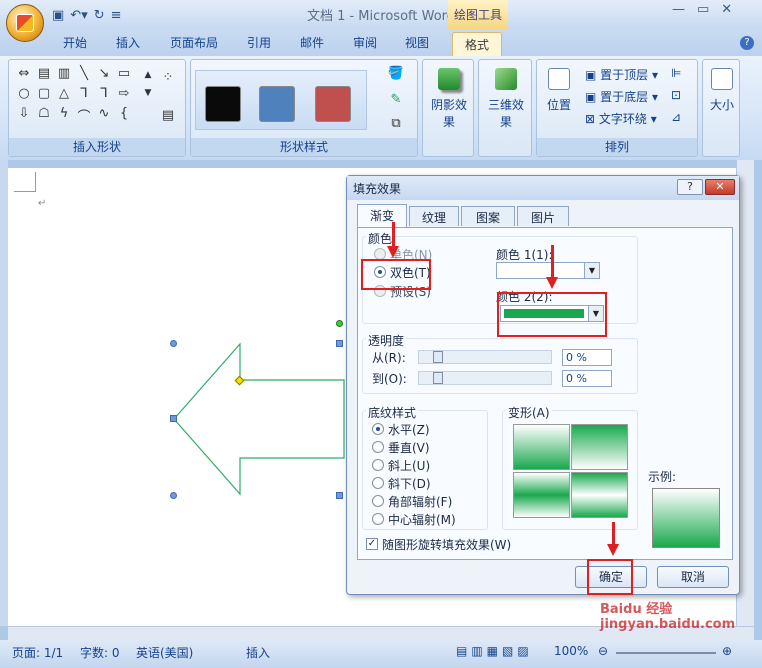 The width and height of the screenshot is (762, 668). What do you see at coordinates (104, 93) in the screenshot?
I see `shape-elbow2-icon: ⅂` at bounding box center [104, 93].